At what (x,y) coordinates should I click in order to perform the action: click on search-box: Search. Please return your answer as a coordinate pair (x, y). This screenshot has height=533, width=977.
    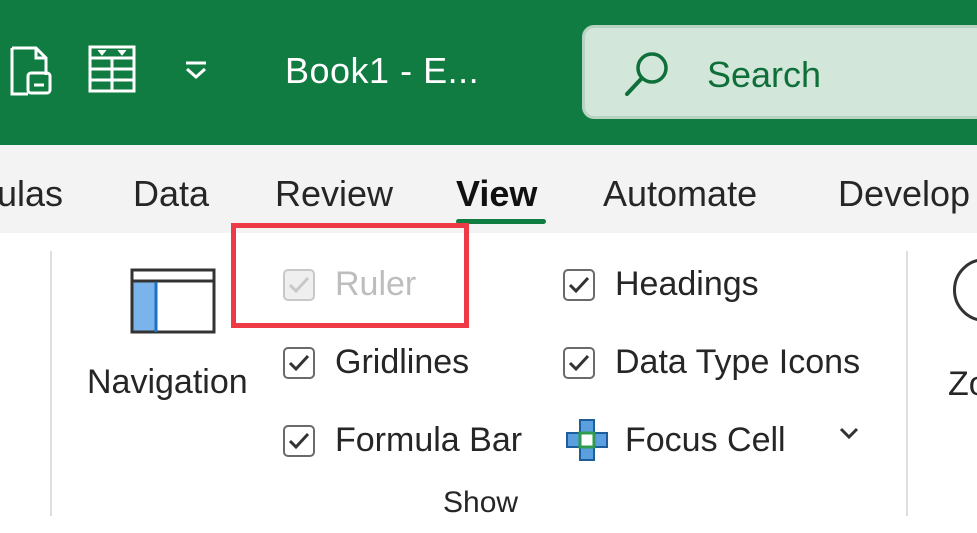
    Looking at the image, I should click on (779, 72).